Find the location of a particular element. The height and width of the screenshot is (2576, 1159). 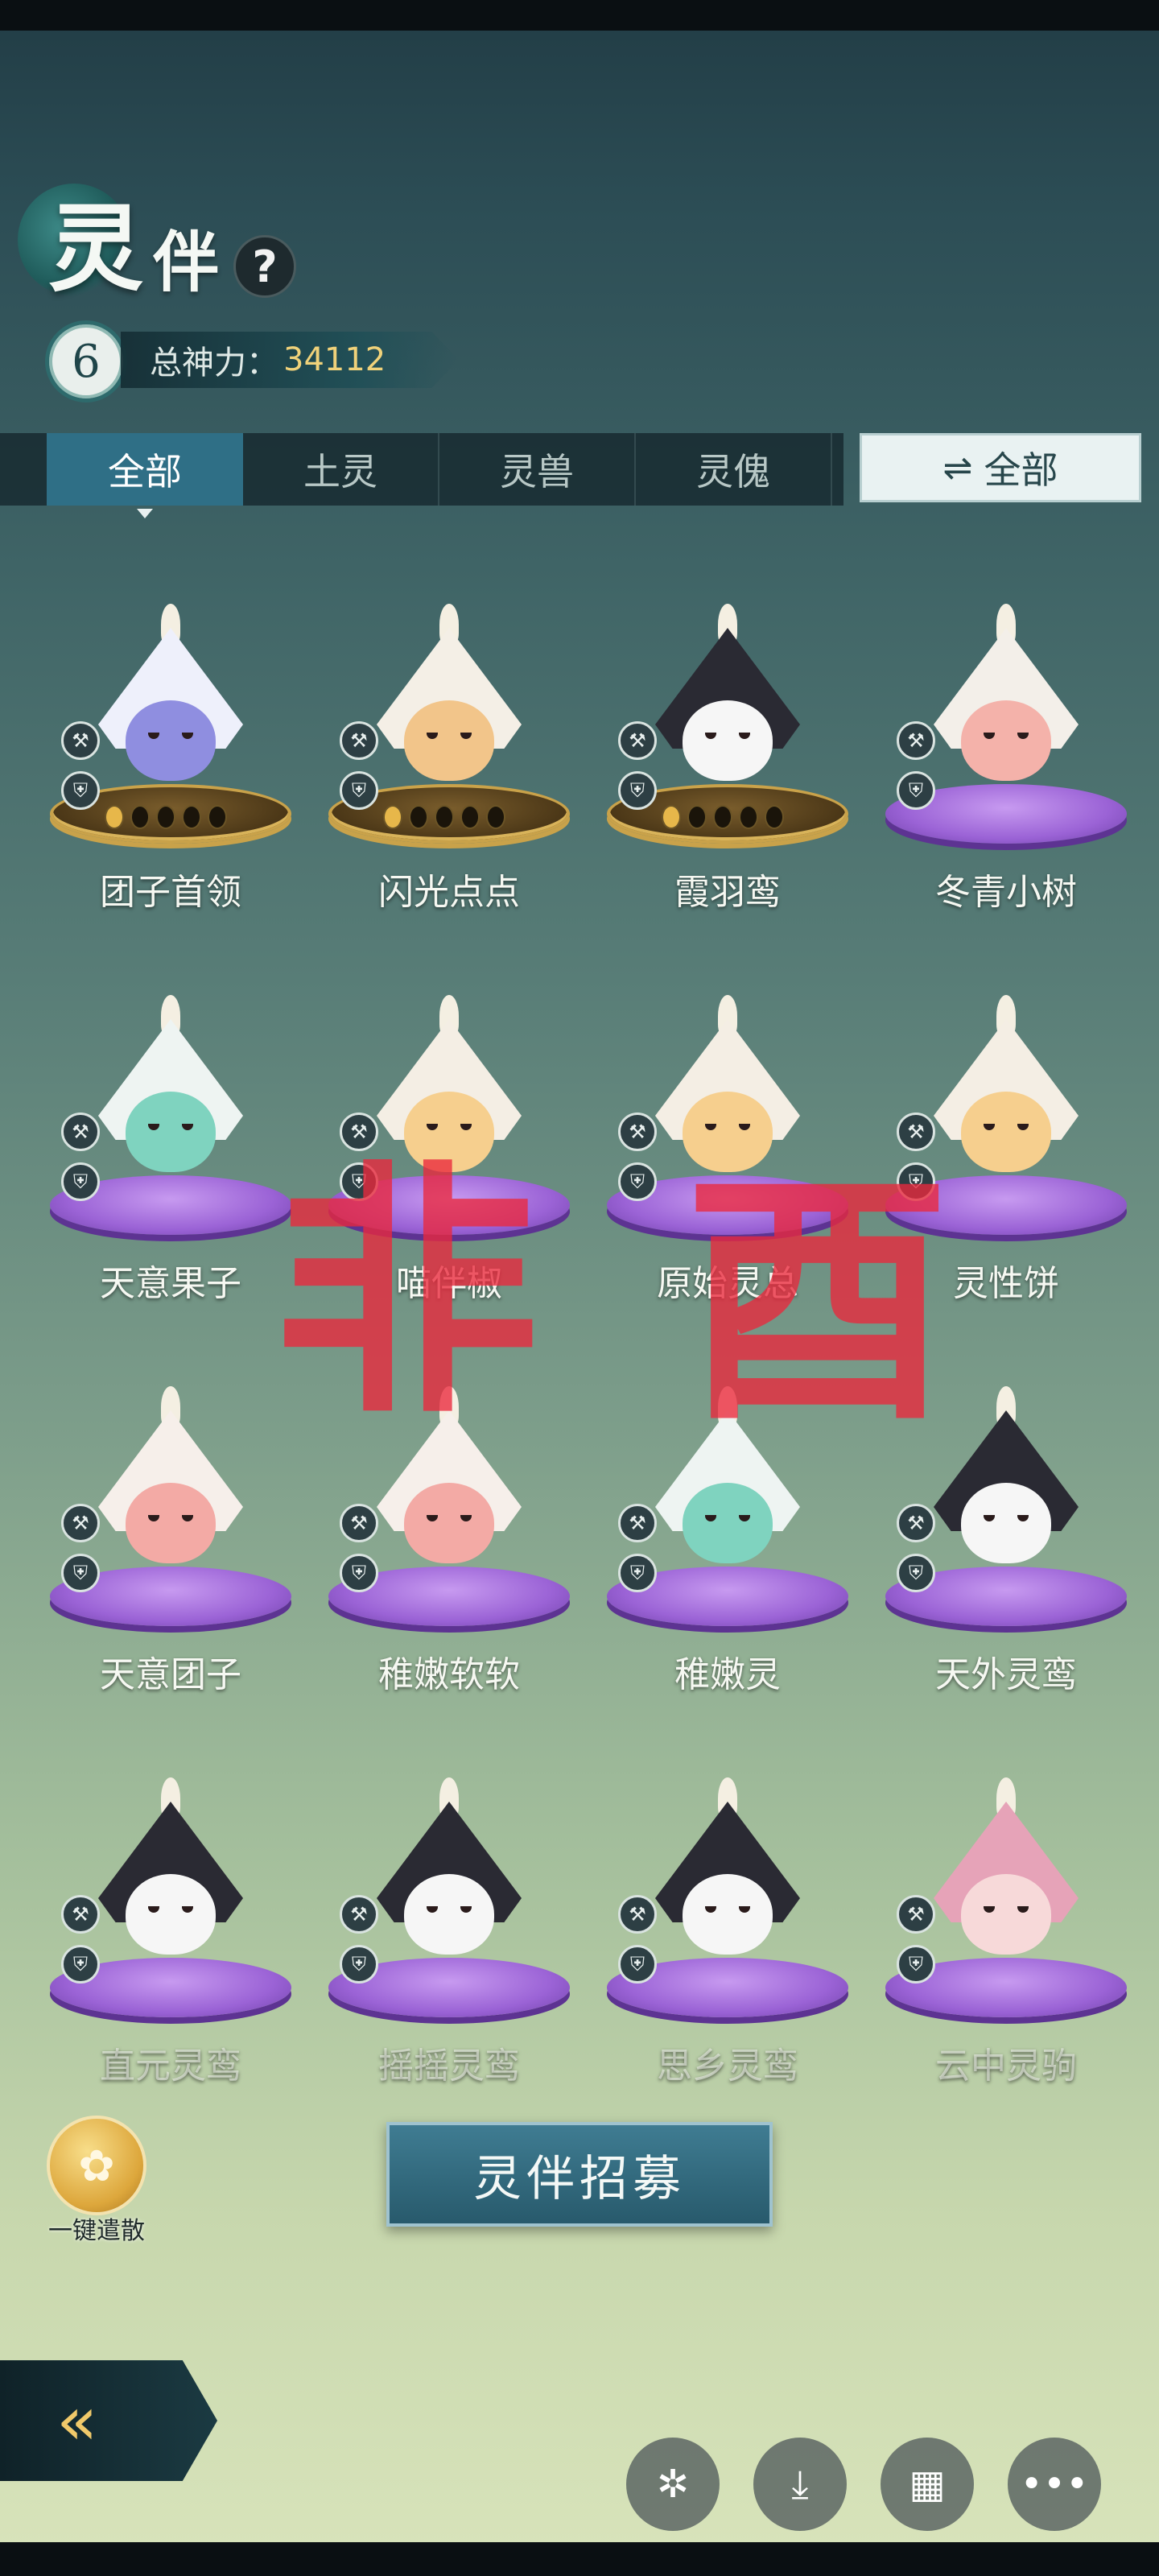

companion-name: 思乡灵鸾 is located at coordinates (727, 2066).